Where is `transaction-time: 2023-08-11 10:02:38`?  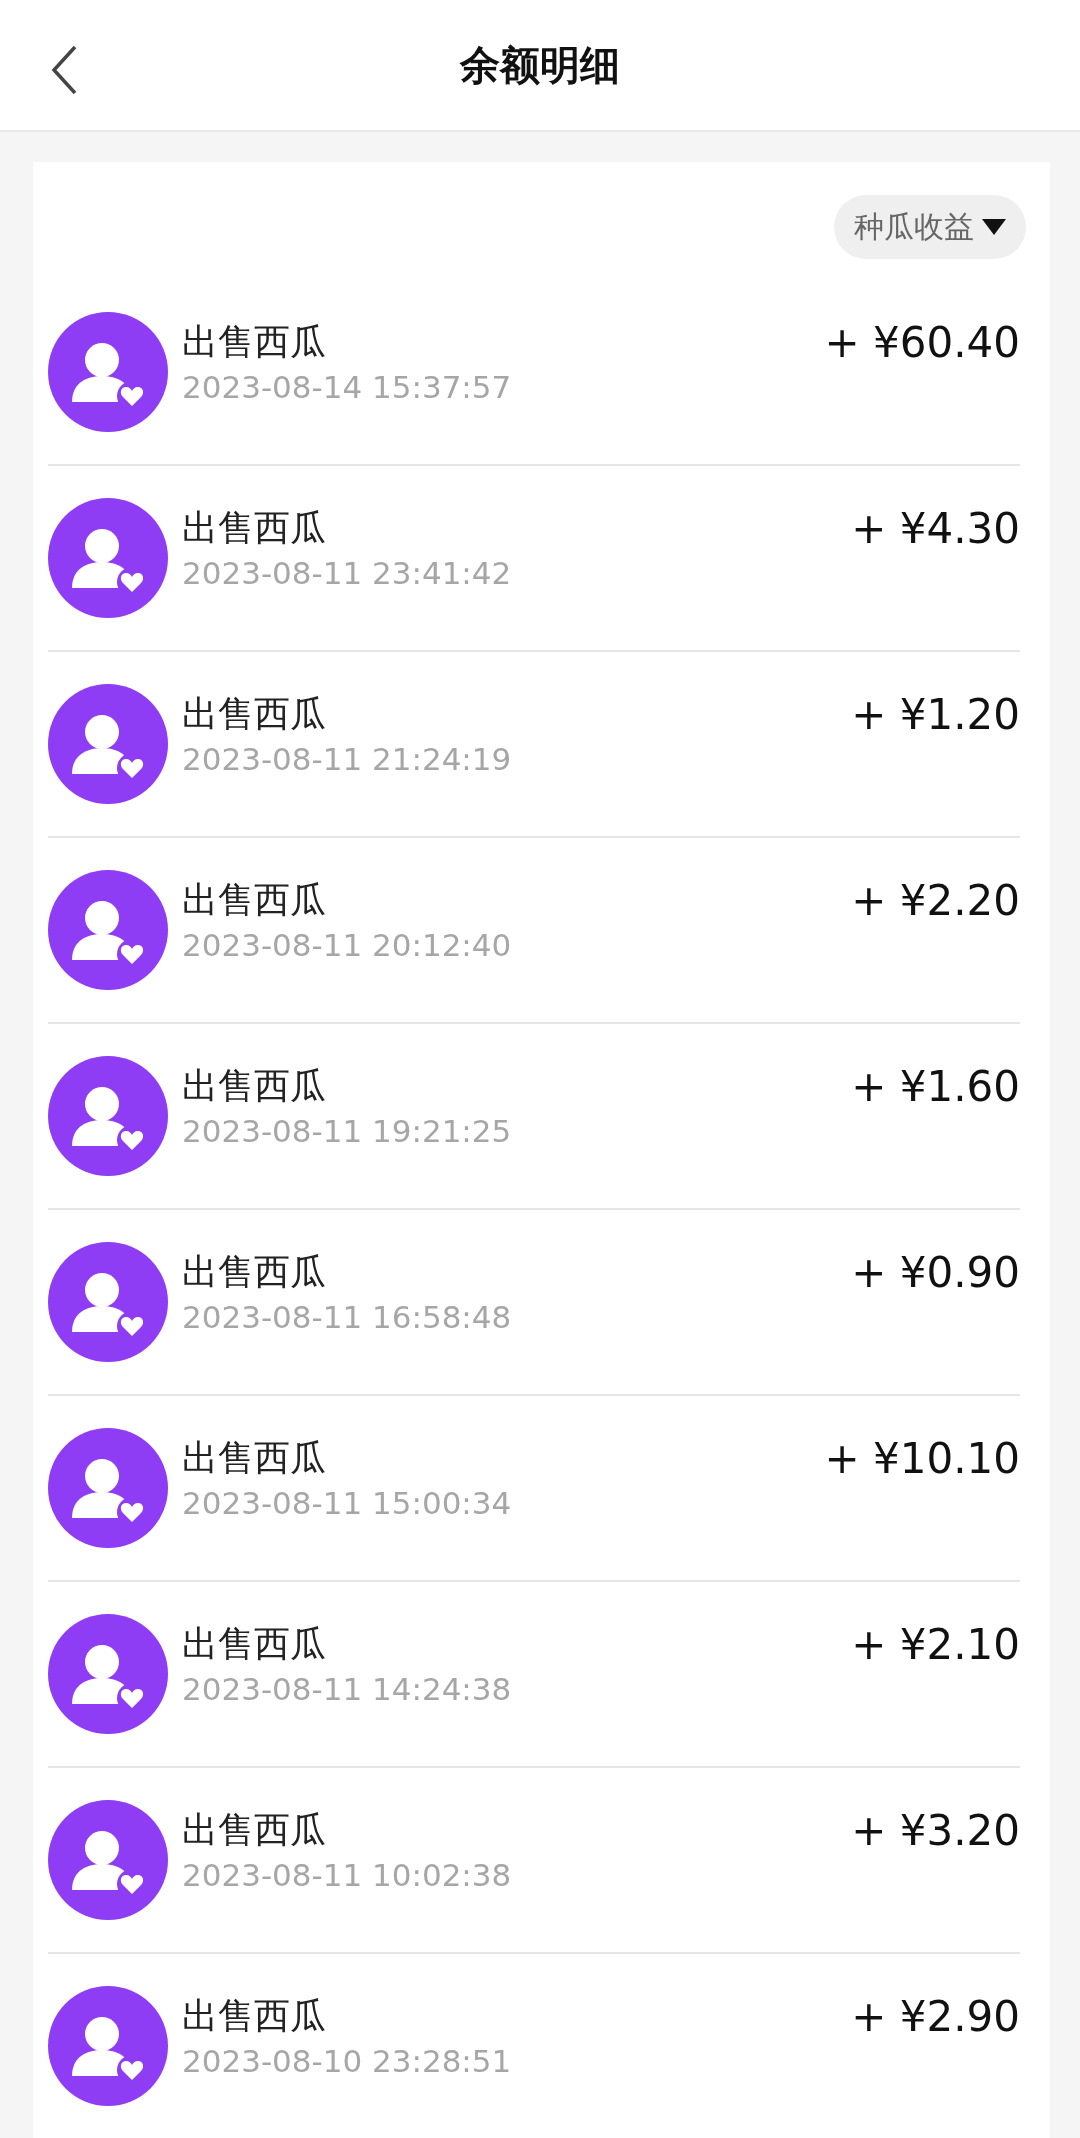
transaction-time: 2023-08-11 10:02:38 is located at coordinates (347, 1875).